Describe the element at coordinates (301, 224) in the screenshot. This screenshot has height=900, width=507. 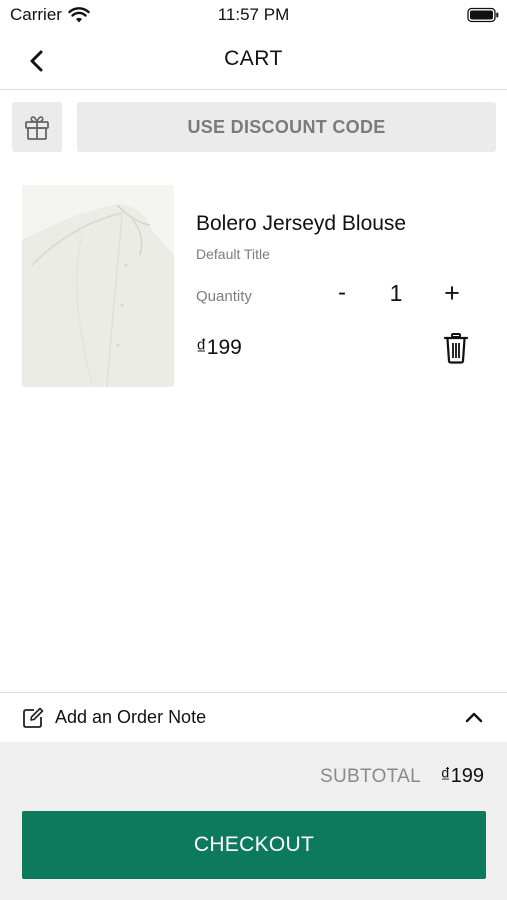
I see `product-name: Bolero Jerseyd Blouse` at that location.